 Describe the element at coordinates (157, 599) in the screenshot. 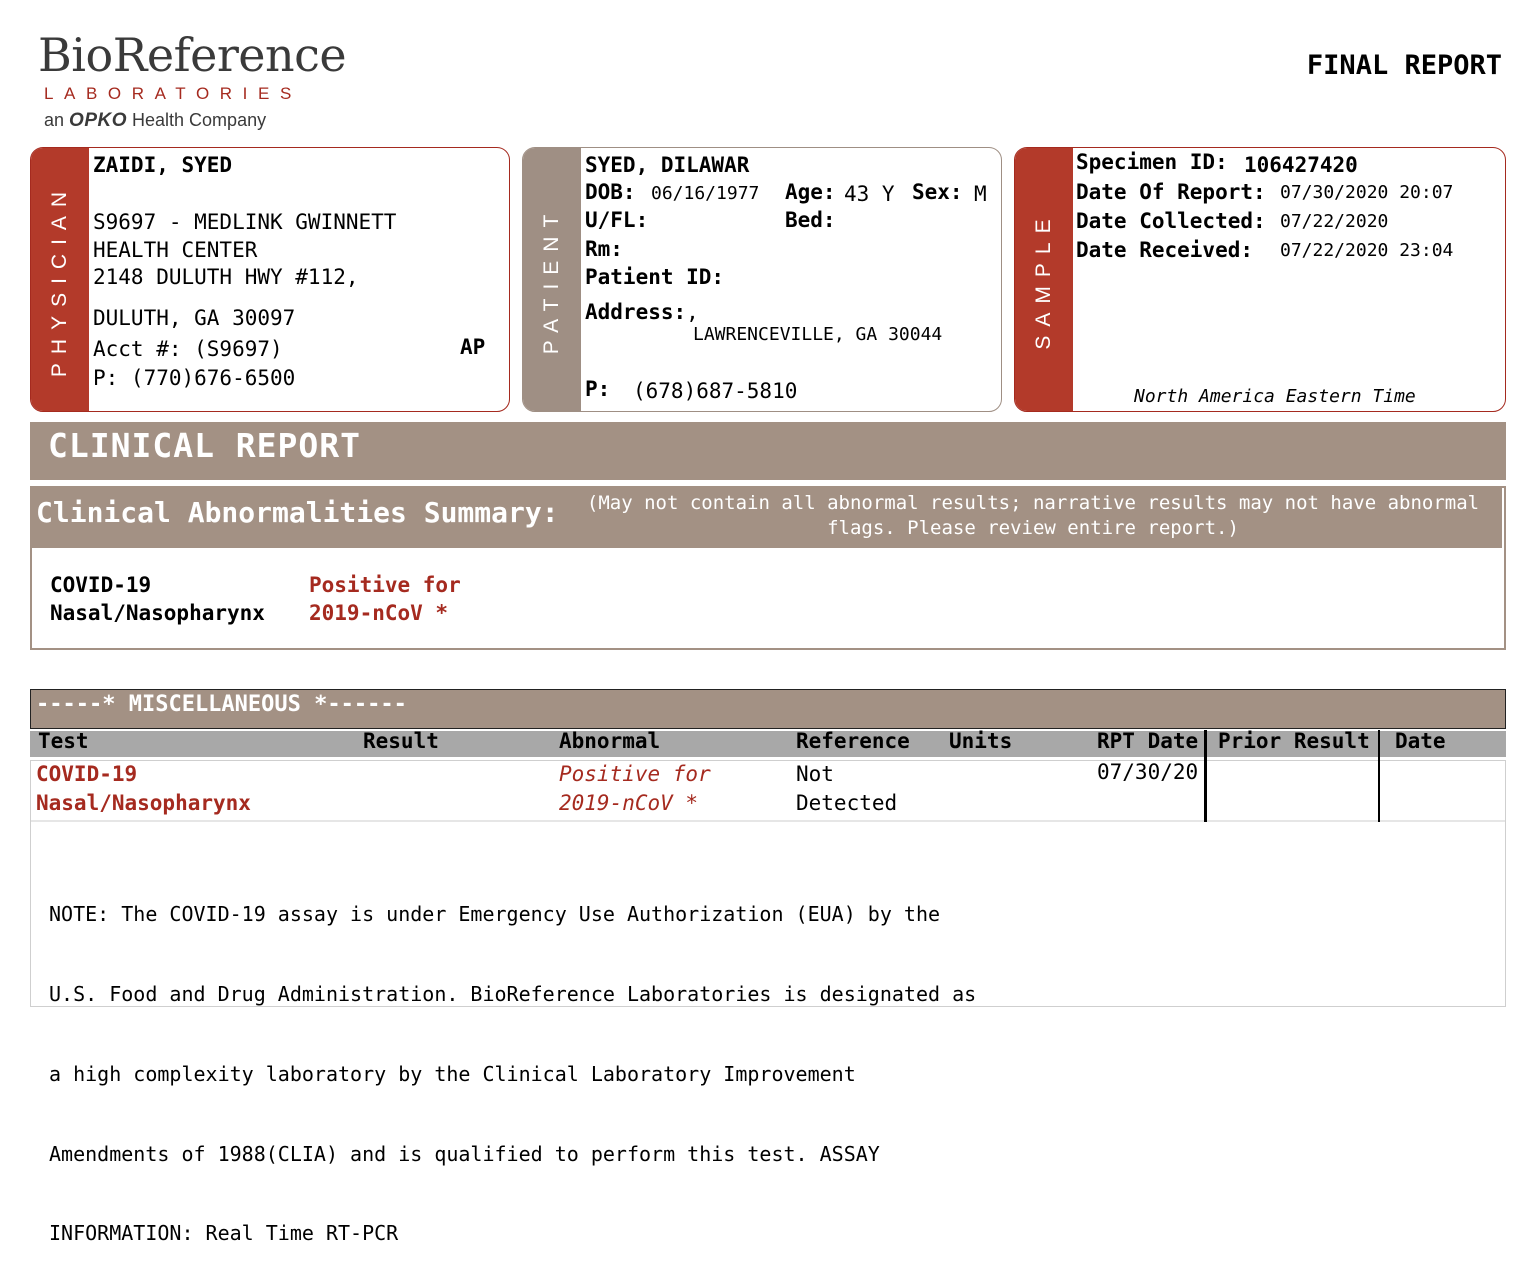

I see `summary-test-name: COVID-19 Nasal/Nasopharynx` at that location.